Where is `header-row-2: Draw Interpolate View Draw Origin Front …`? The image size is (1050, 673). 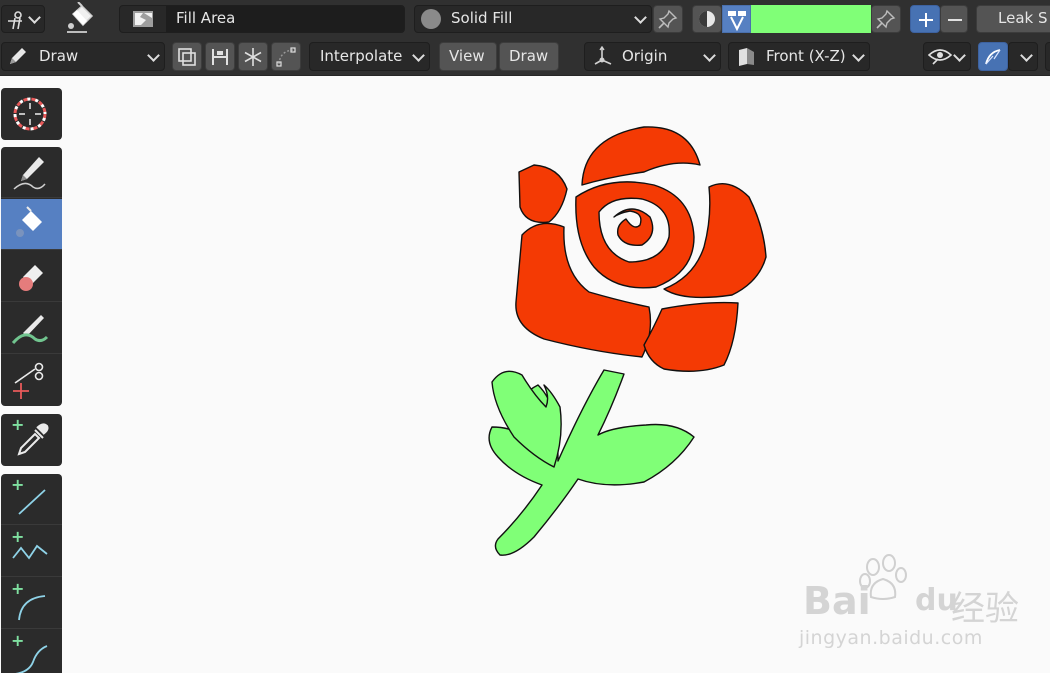 header-row-2: Draw Interpolate View Draw Origin Front … is located at coordinates (525, 57).